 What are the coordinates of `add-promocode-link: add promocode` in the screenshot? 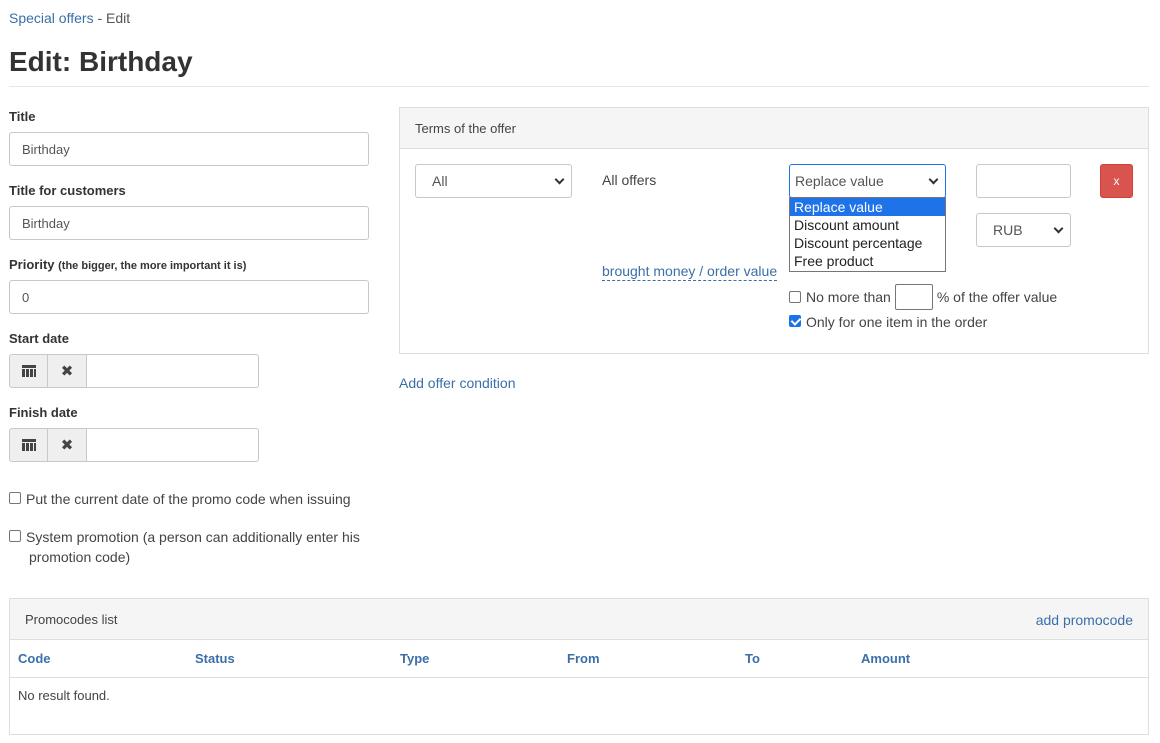 It's located at (1084, 620).